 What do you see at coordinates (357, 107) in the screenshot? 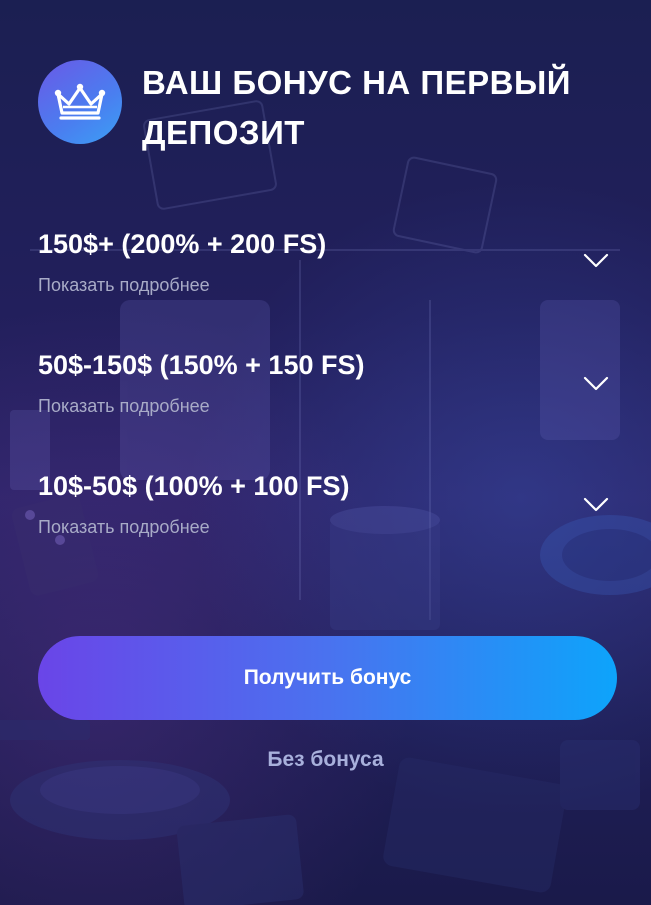
I see `modal-title: ВАШ БОНУС НА ПЕРВЫЙ ДЕПОЗИТ` at bounding box center [357, 107].